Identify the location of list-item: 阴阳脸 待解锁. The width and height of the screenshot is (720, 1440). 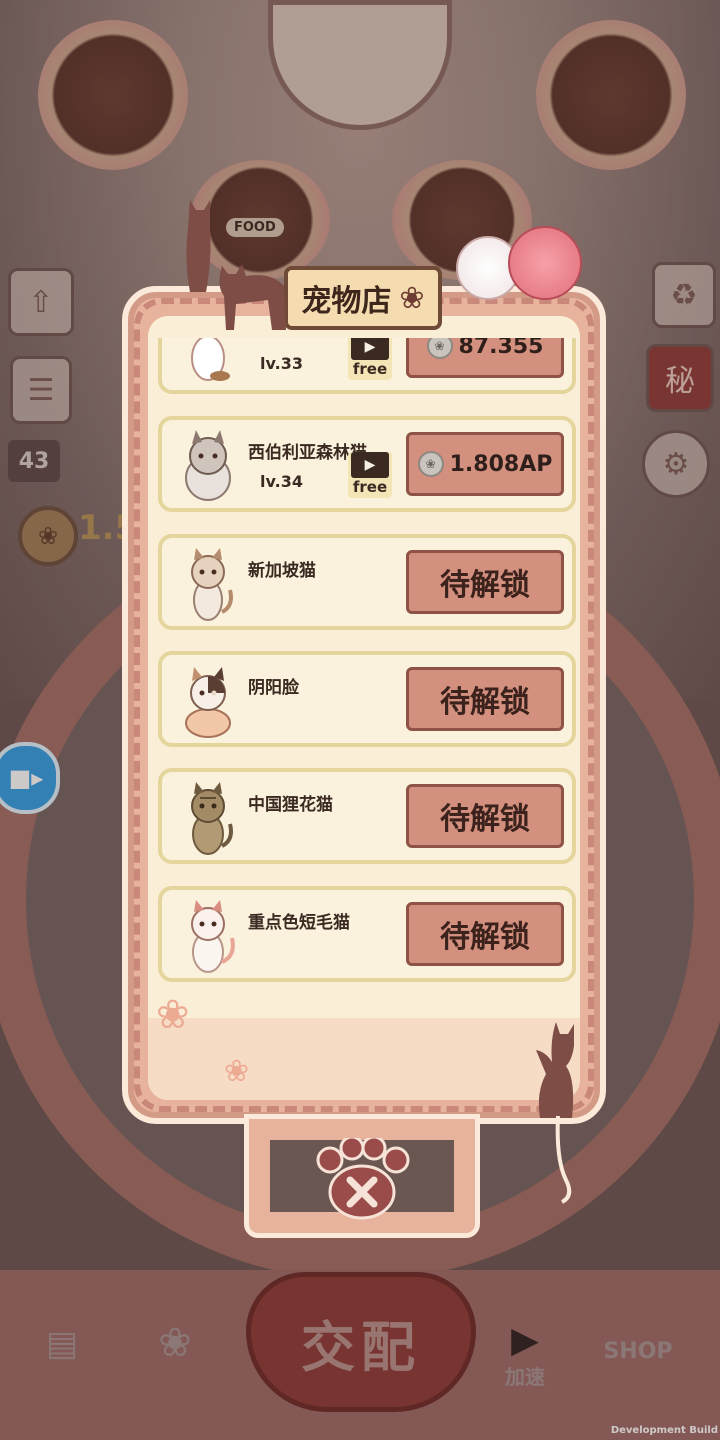
(367, 699).